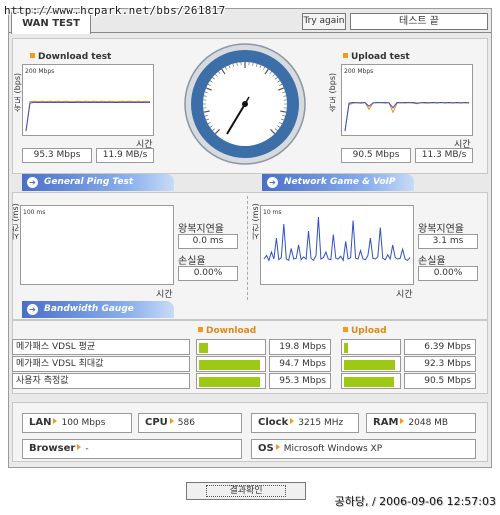 The height and width of the screenshot is (515, 500). Describe the element at coordinates (272, 212) in the screenshot. I see `game-scale: 10 ms` at that location.